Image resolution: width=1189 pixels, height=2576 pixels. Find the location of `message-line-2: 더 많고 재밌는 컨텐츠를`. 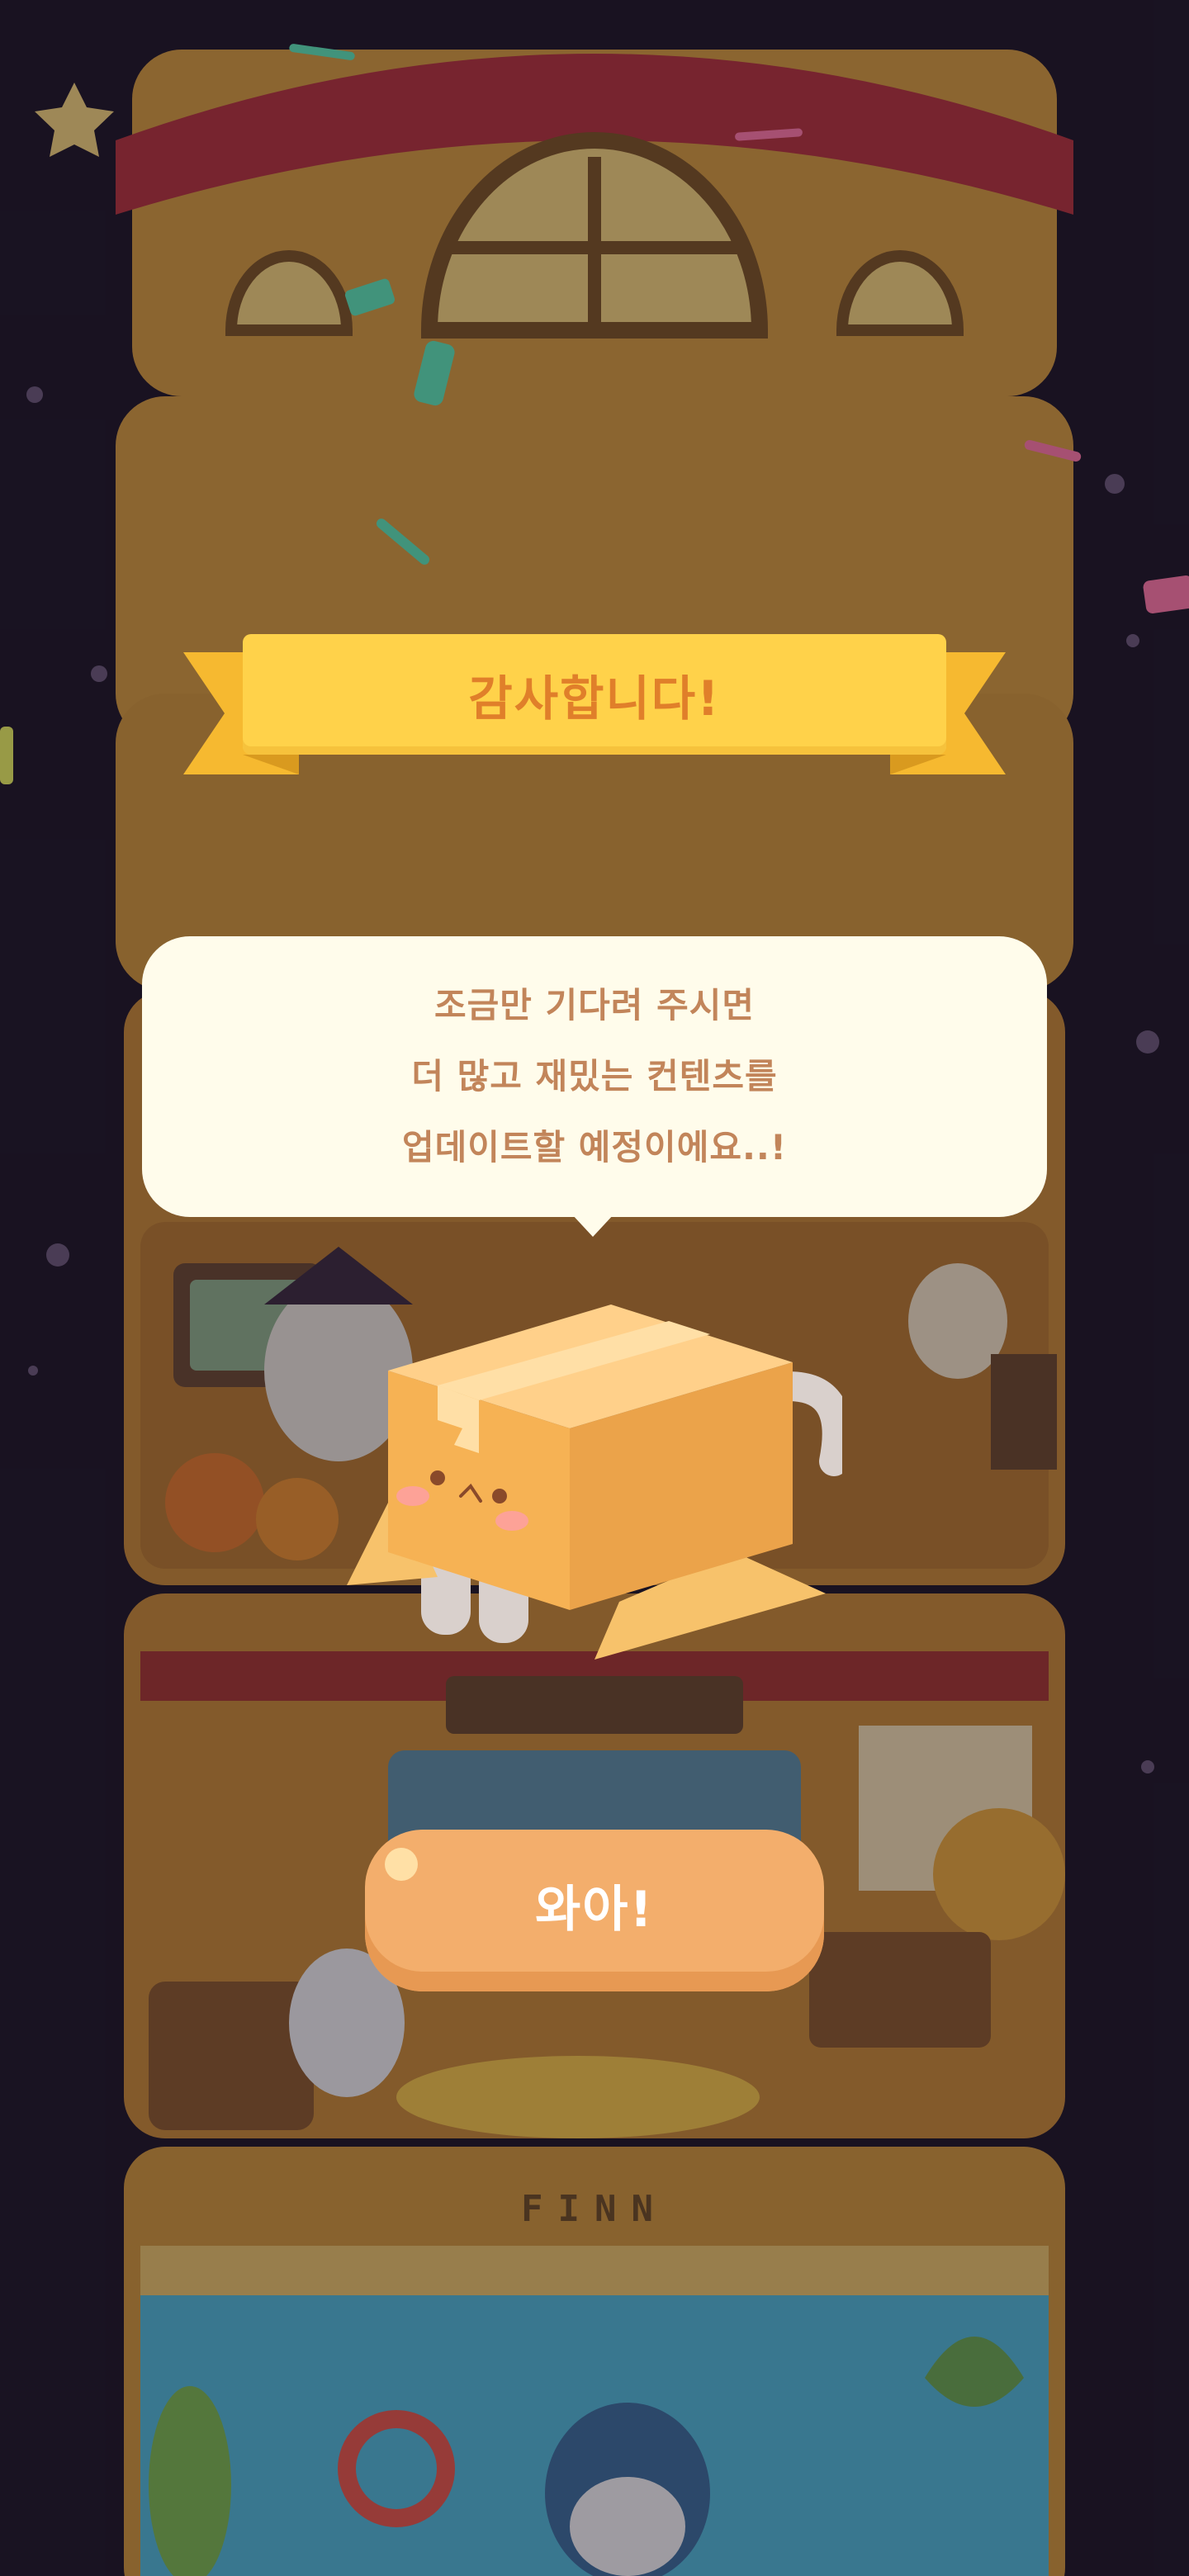

message-line-2: 더 많고 재밌는 컨텐츠를 is located at coordinates (594, 1076).